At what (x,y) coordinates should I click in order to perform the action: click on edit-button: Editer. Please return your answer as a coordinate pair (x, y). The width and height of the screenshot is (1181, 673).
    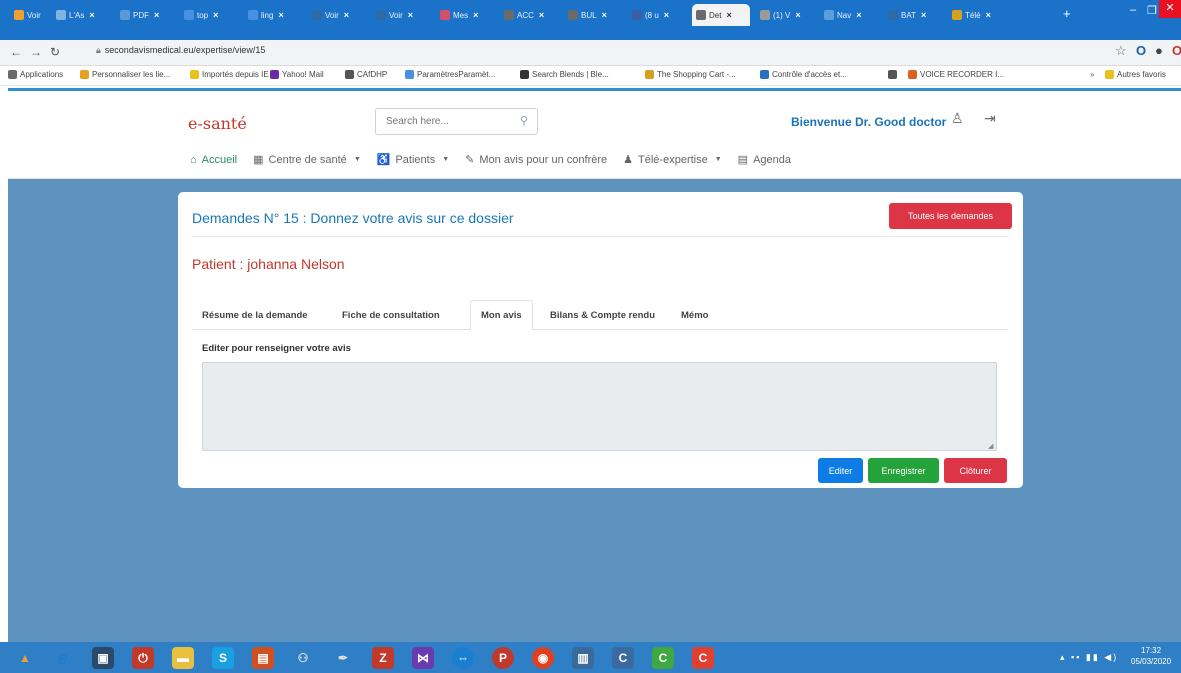
    Looking at the image, I should click on (840, 470).